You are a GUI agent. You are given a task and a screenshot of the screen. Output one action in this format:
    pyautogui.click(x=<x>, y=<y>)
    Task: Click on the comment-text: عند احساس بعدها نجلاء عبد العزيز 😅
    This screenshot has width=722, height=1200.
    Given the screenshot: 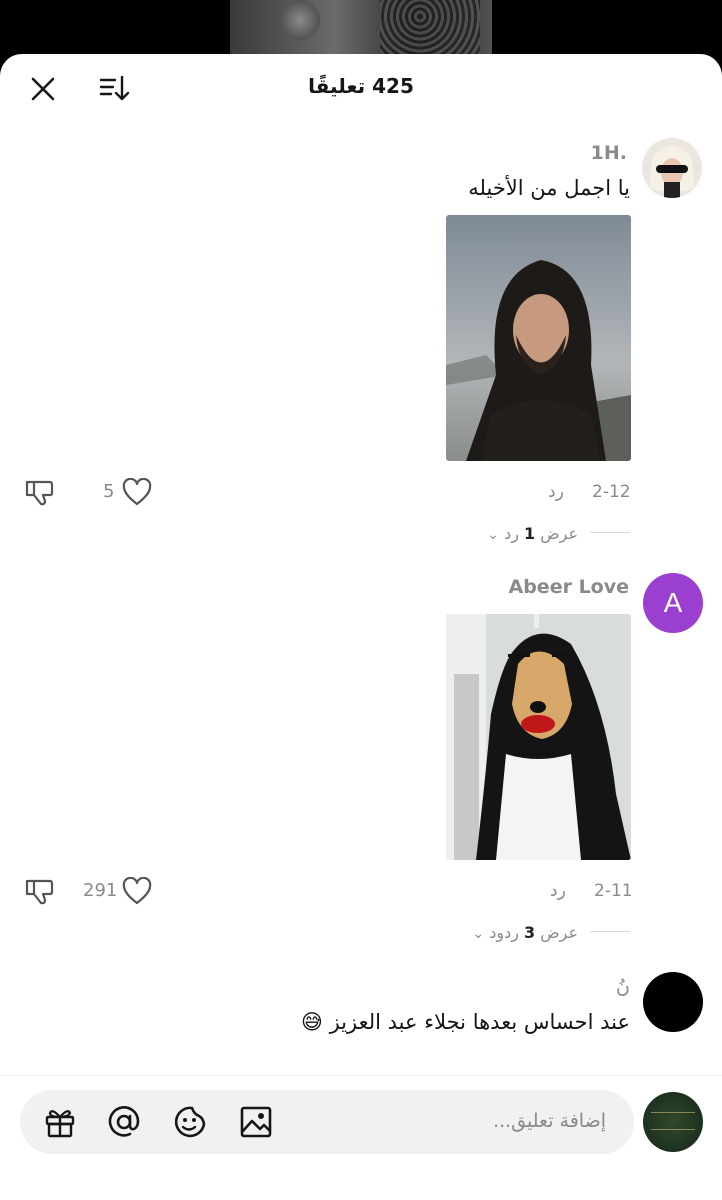 What is the action you would take?
    pyautogui.click(x=465, y=1022)
    